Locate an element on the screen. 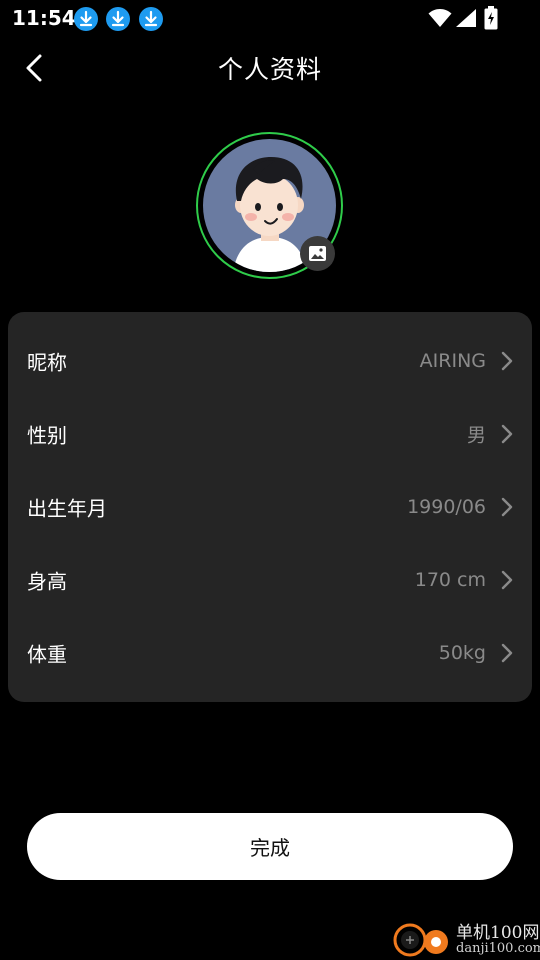  row-height: 身高 170 cm is located at coordinates (270, 580).